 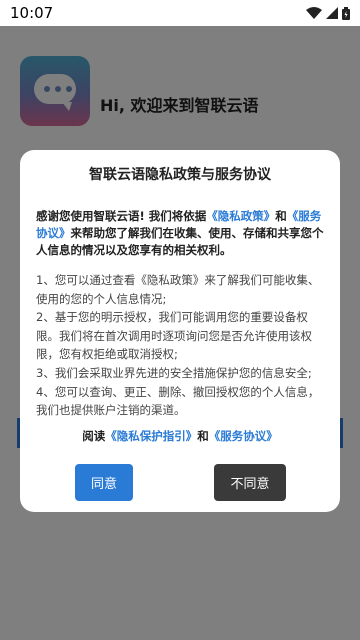 I want to click on status-icons, so click(x=328, y=13).